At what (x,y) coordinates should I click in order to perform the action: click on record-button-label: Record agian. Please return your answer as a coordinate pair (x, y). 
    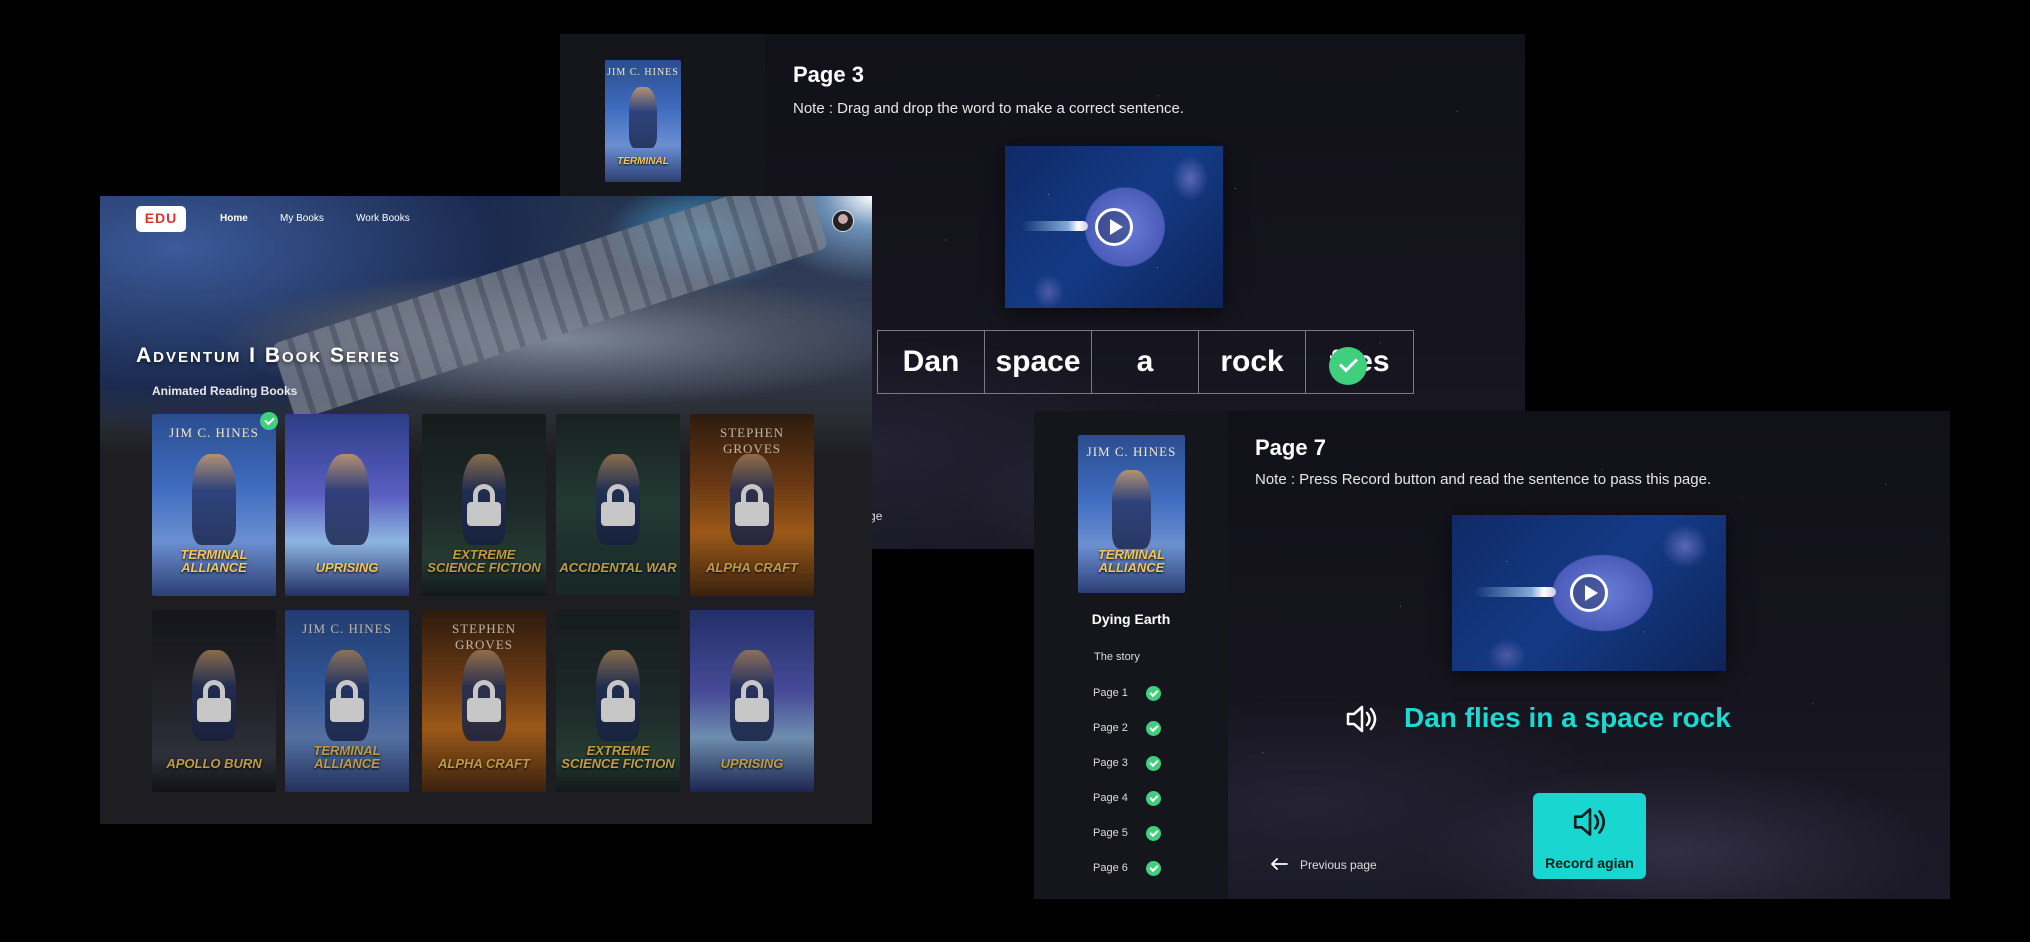
    Looking at the image, I should click on (1589, 863).